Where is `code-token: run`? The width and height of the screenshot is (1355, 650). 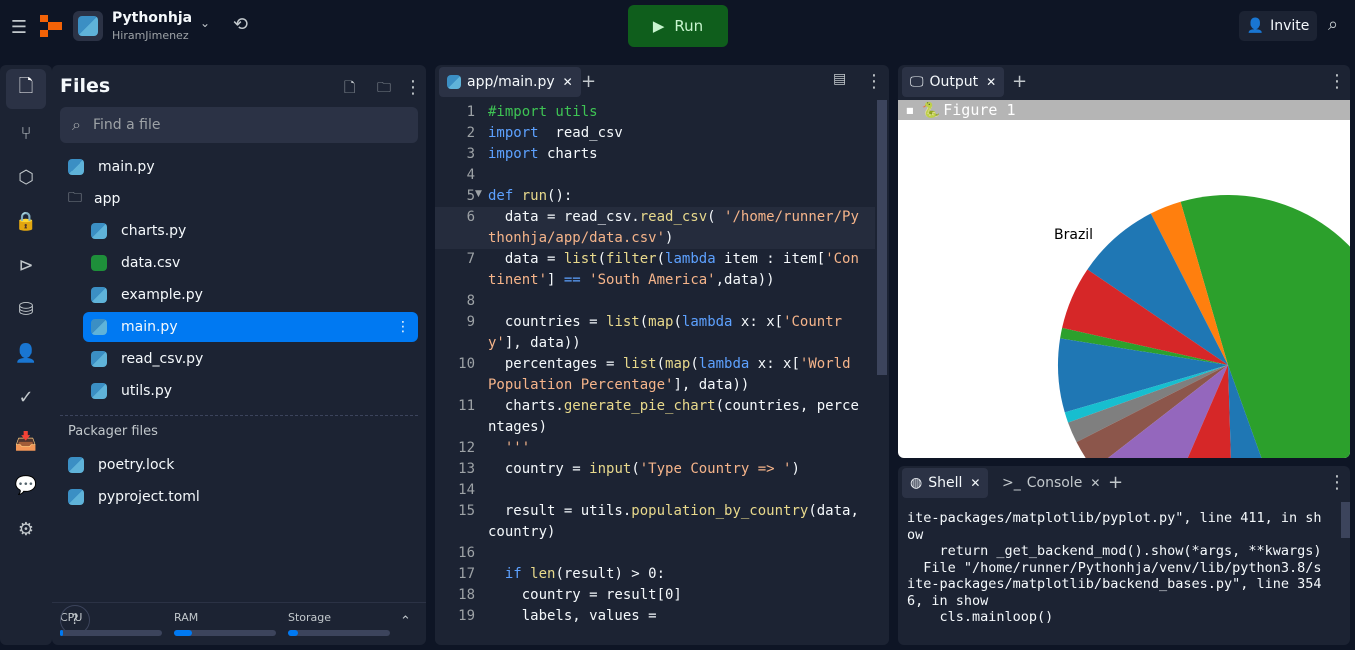
code-token: run is located at coordinates (534, 196).